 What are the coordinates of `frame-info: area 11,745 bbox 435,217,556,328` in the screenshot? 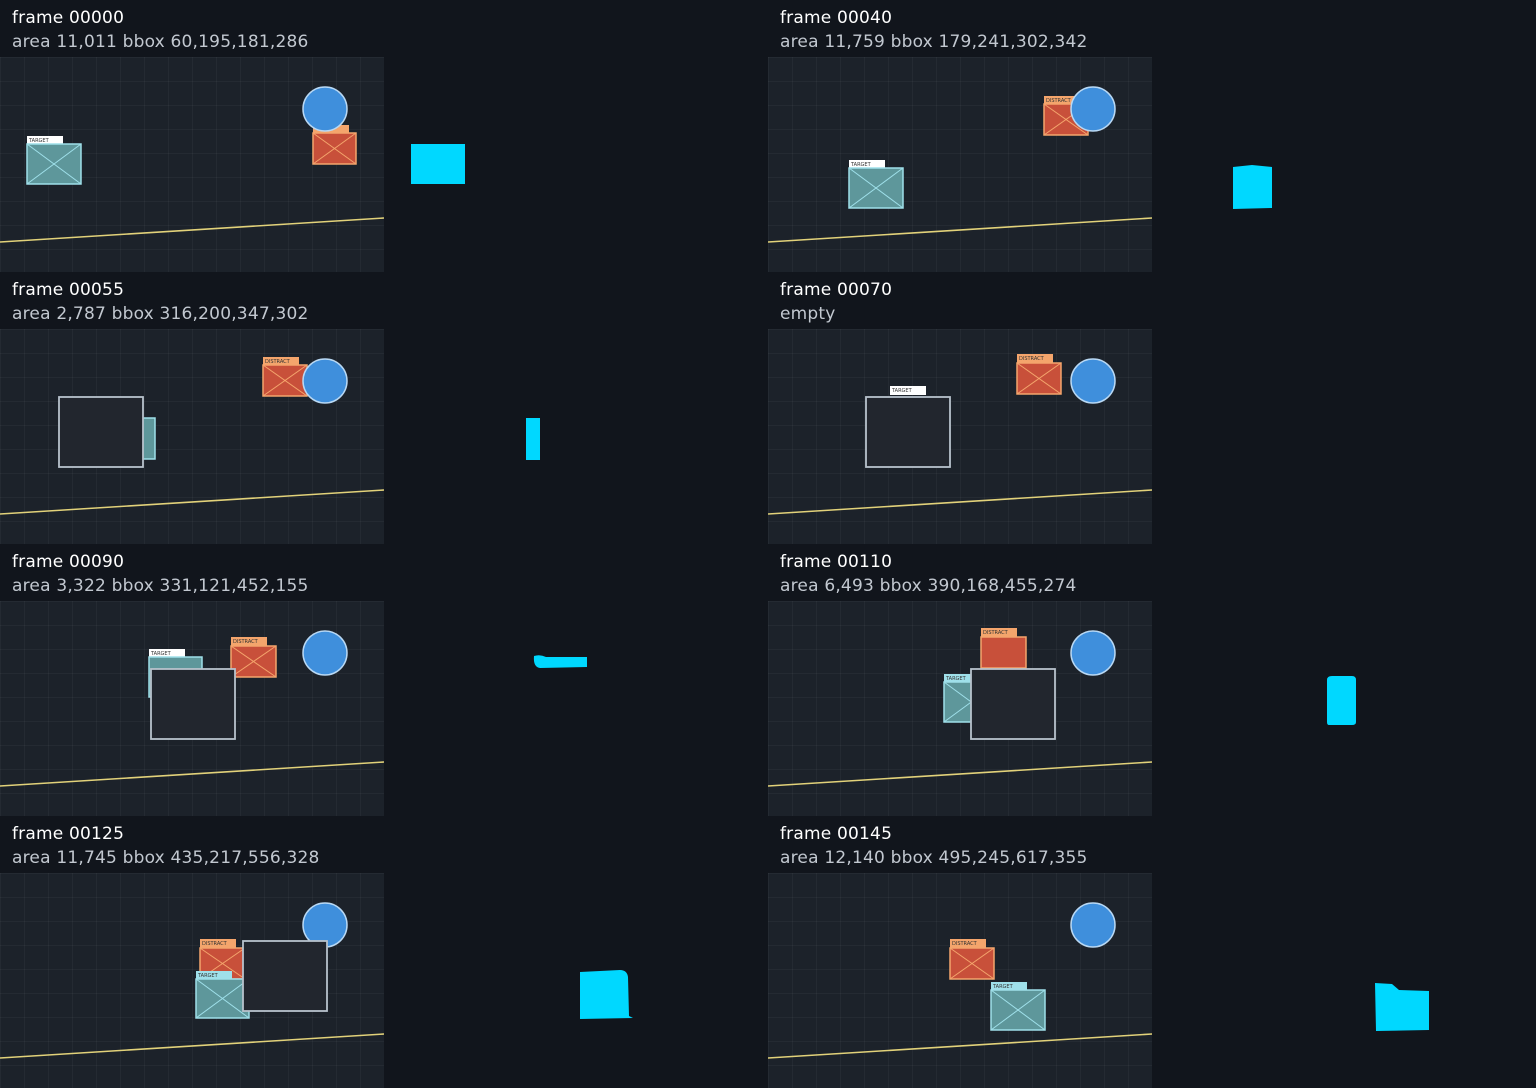 It's located at (166, 858).